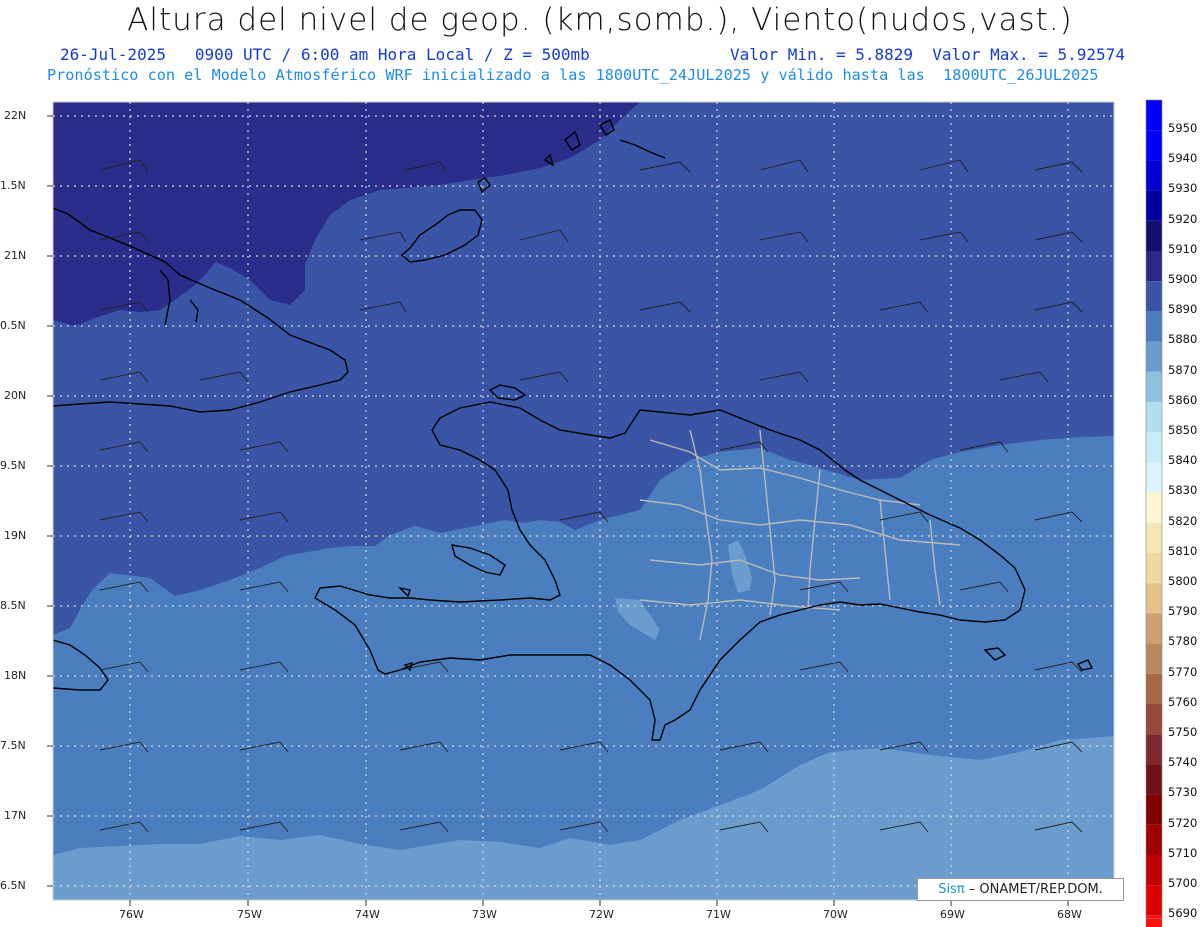 The image size is (1200, 927). Describe the element at coordinates (1183, 641) in the screenshot. I see `colorbar-label: 5780` at that location.